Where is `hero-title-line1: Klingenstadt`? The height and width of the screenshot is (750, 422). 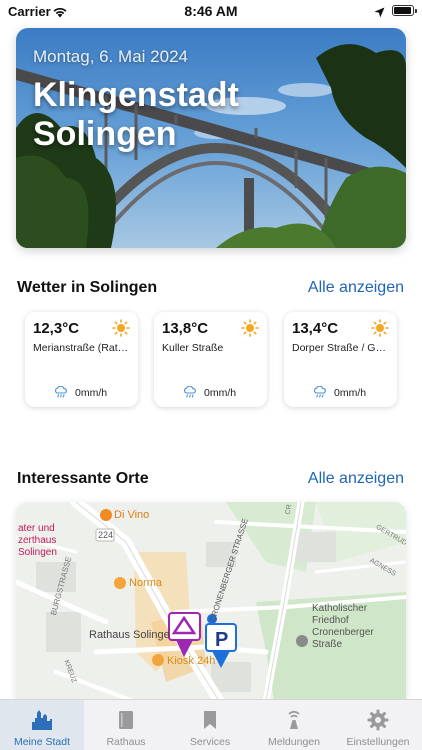
hero-title-line1: Klingenstadt is located at coordinates (136, 95).